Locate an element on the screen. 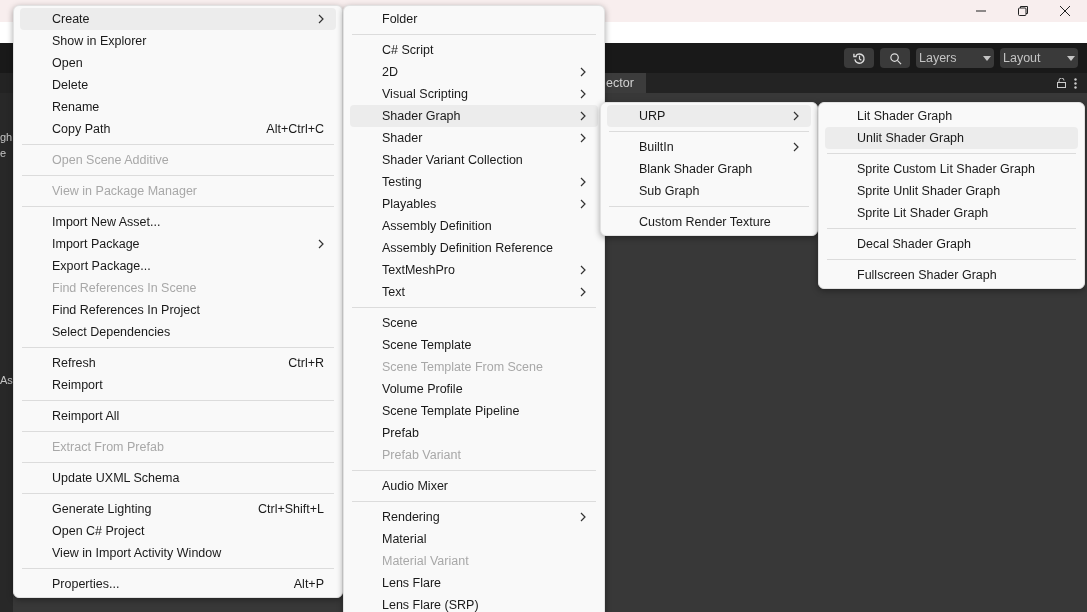 Image resolution: width=1087 pixels, height=612 pixels. menu-item: Unlit Shader Graph is located at coordinates (951, 138).